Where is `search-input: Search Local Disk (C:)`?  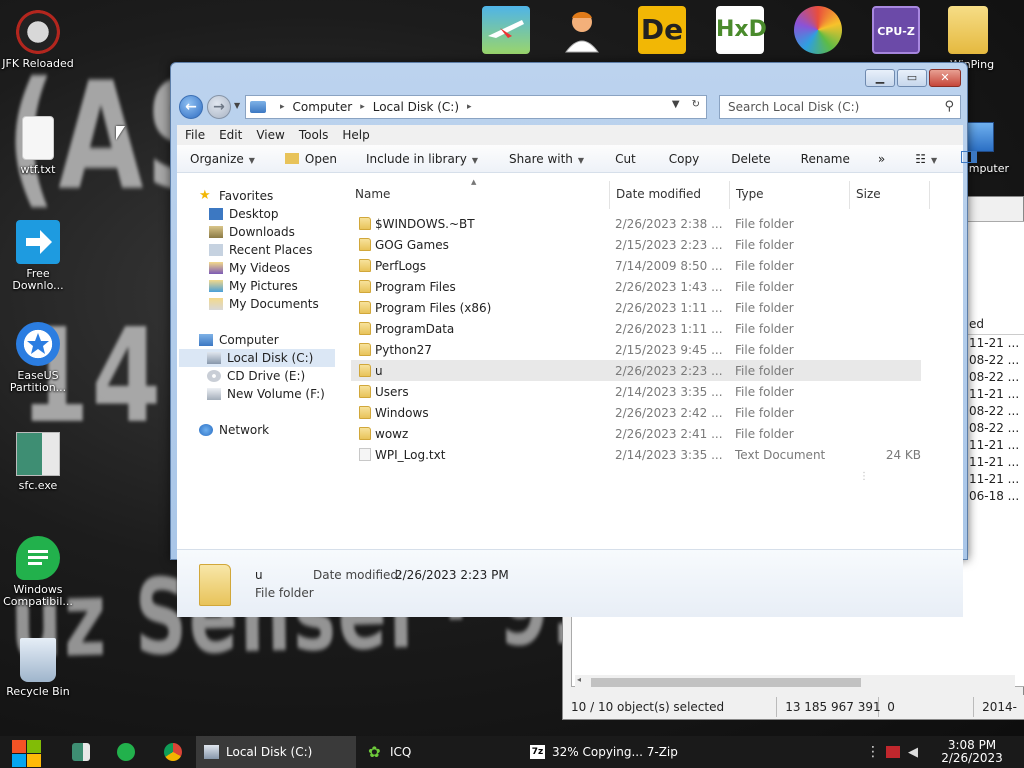
search-input: Search Local Disk (C:) is located at coordinates (793, 107).